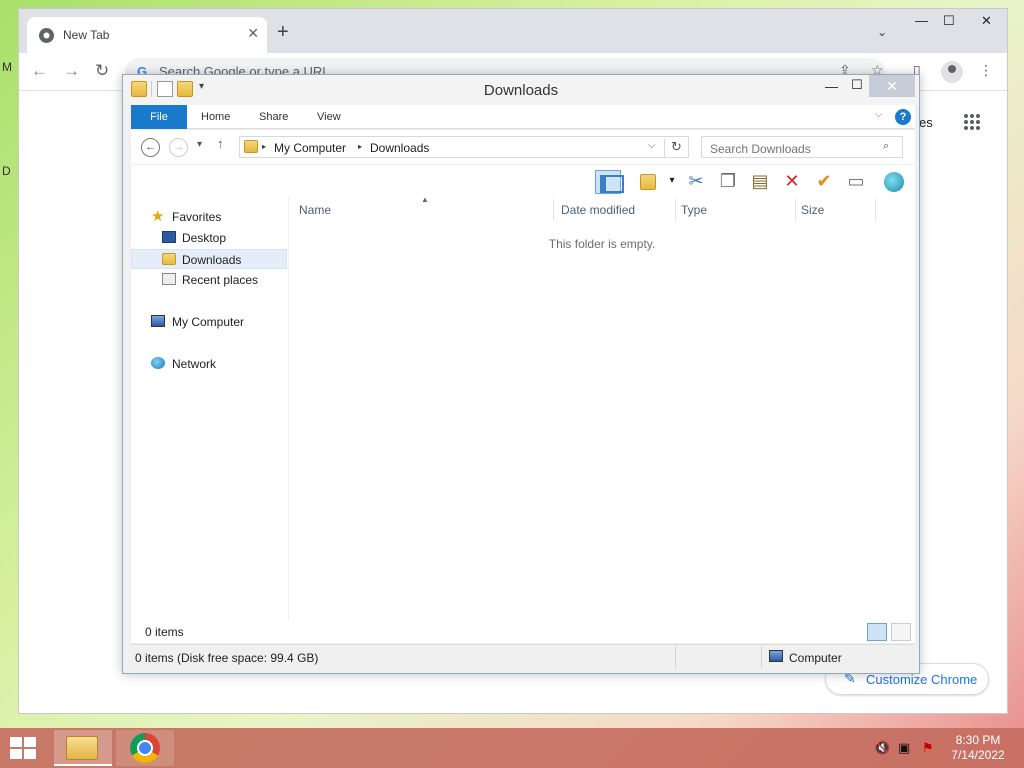 The height and width of the screenshot is (768, 1024). What do you see at coordinates (251, 146) in the screenshot?
I see `address-folder-icon` at bounding box center [251, 146].